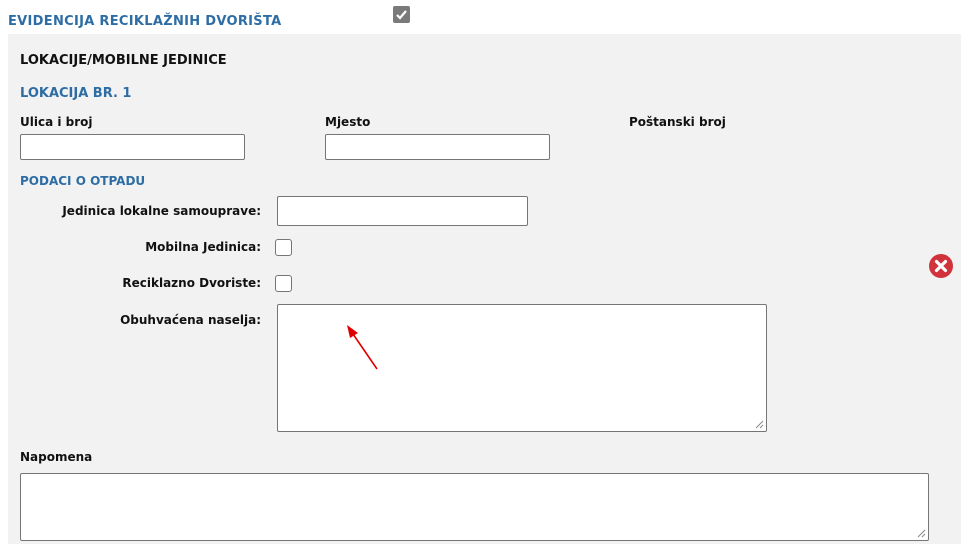 This screenshot has height=544, width=969. What do you see at coordinates (191, 283) in the screenshot?
I see `recycling-yard-label: Reciklazno Dvoriste:` at bounding box center [191, 283].